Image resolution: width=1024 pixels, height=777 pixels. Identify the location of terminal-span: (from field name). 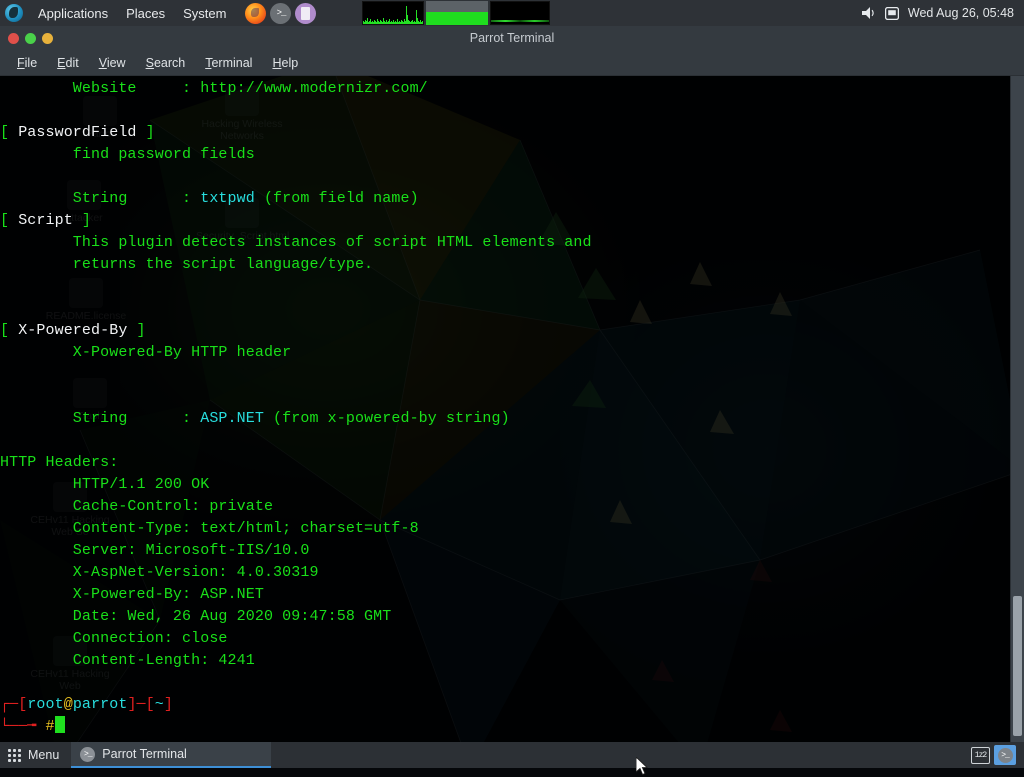
(337, 198).